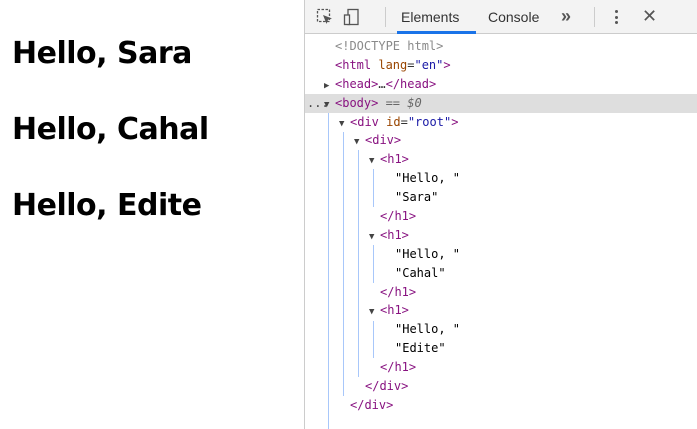 The width and height of the screenshot is (697, 429). Describe the element at coordinates (357, 83) in the screenshot. I see `tag-name: <head>` at that location.